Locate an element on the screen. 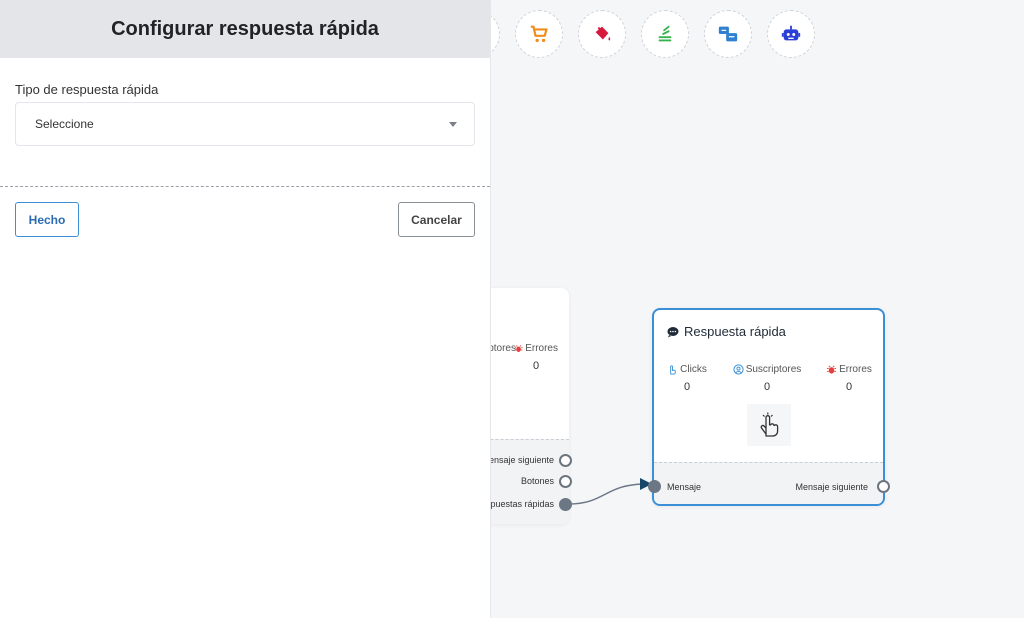 This screenshot has width=1024, height=618. panel-header: Configurar respuesta rápida is located at coordinates (245, 29).